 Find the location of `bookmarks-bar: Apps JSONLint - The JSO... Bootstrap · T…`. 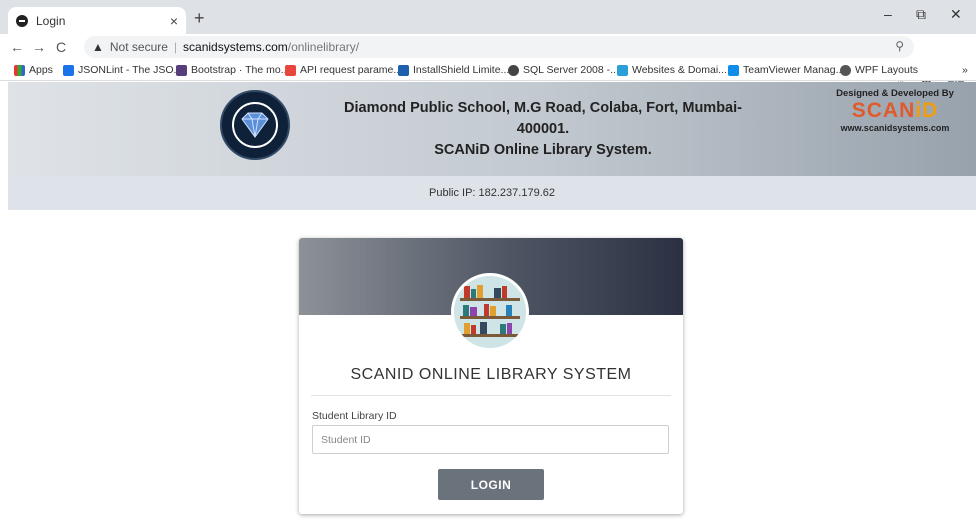

bookmarks-bar: Apps JSONLint - The JSO... Bootstrap · T… is located at coordinates (488, 70).